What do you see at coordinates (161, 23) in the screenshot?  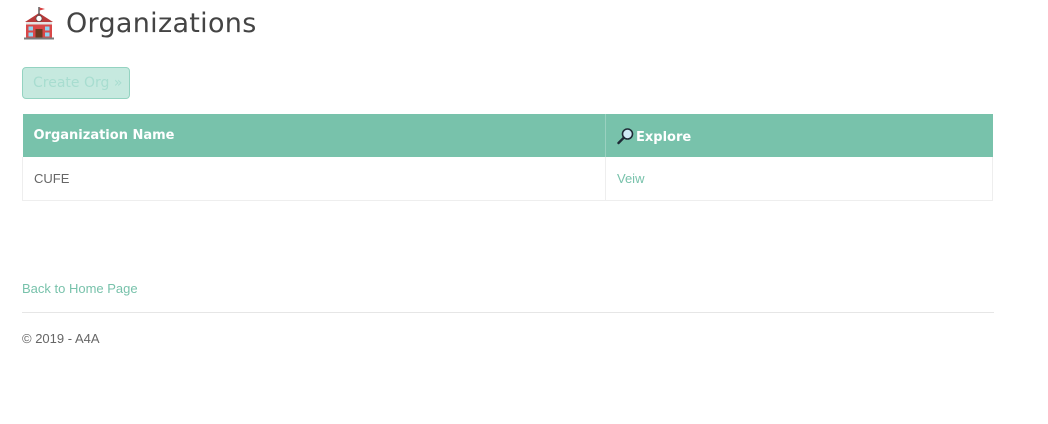 I see `page-title: Organizations` at bounding box center [161, 23].